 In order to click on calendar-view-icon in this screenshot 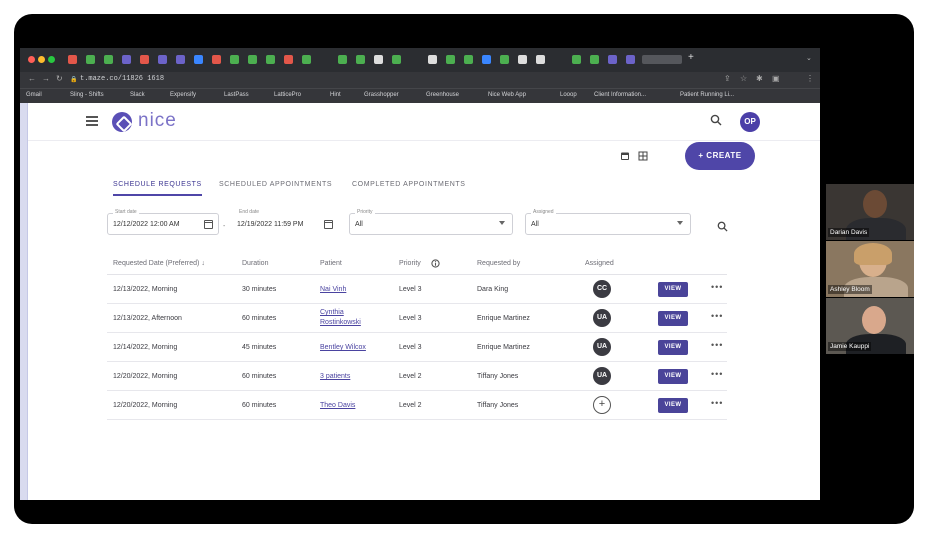, I will do `click(625, 156)`.